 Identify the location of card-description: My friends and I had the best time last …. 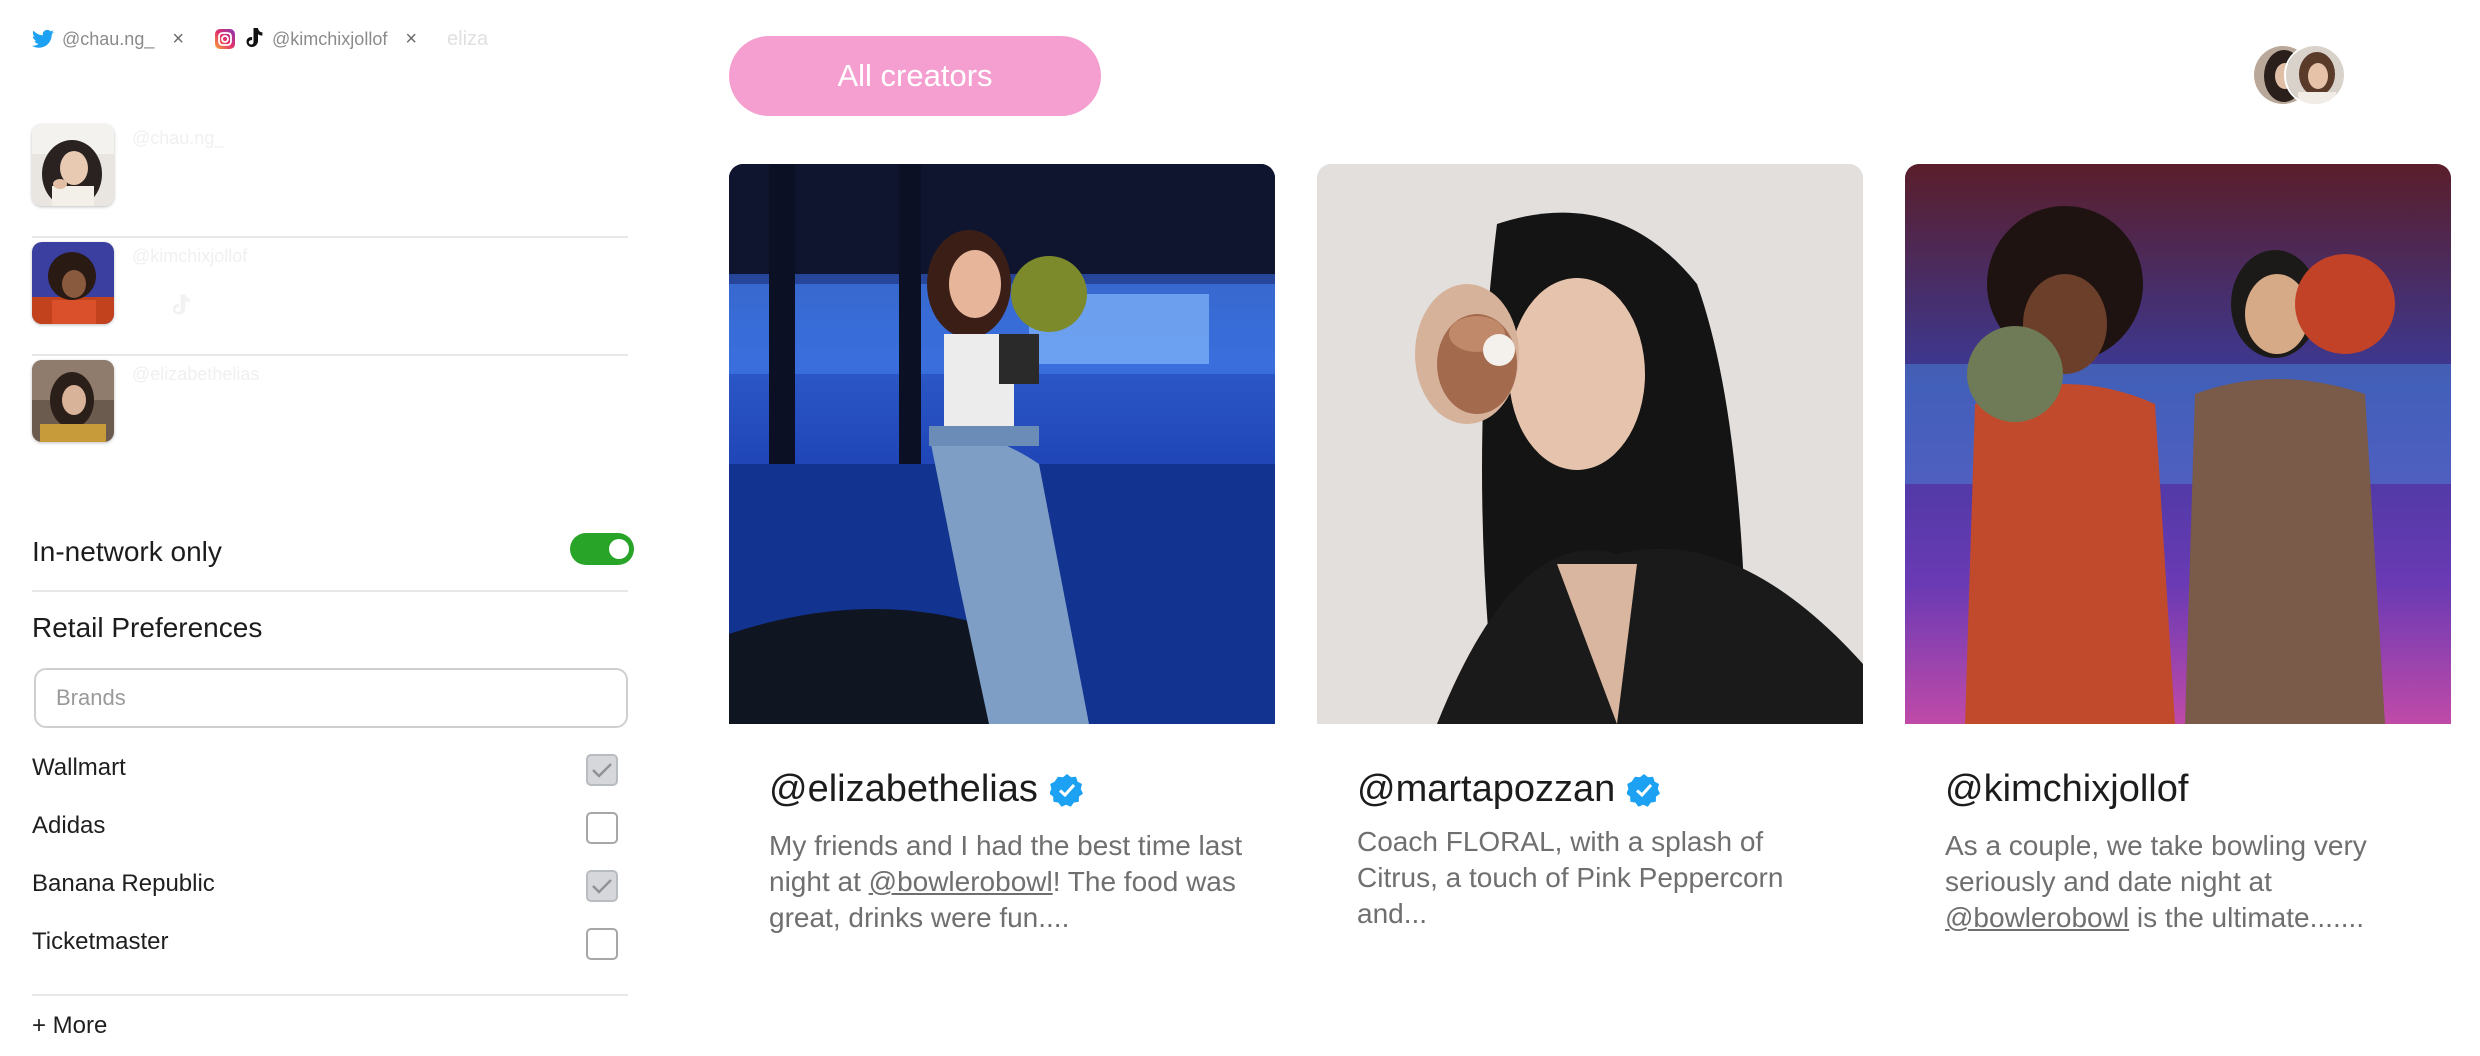
(1009, 882).